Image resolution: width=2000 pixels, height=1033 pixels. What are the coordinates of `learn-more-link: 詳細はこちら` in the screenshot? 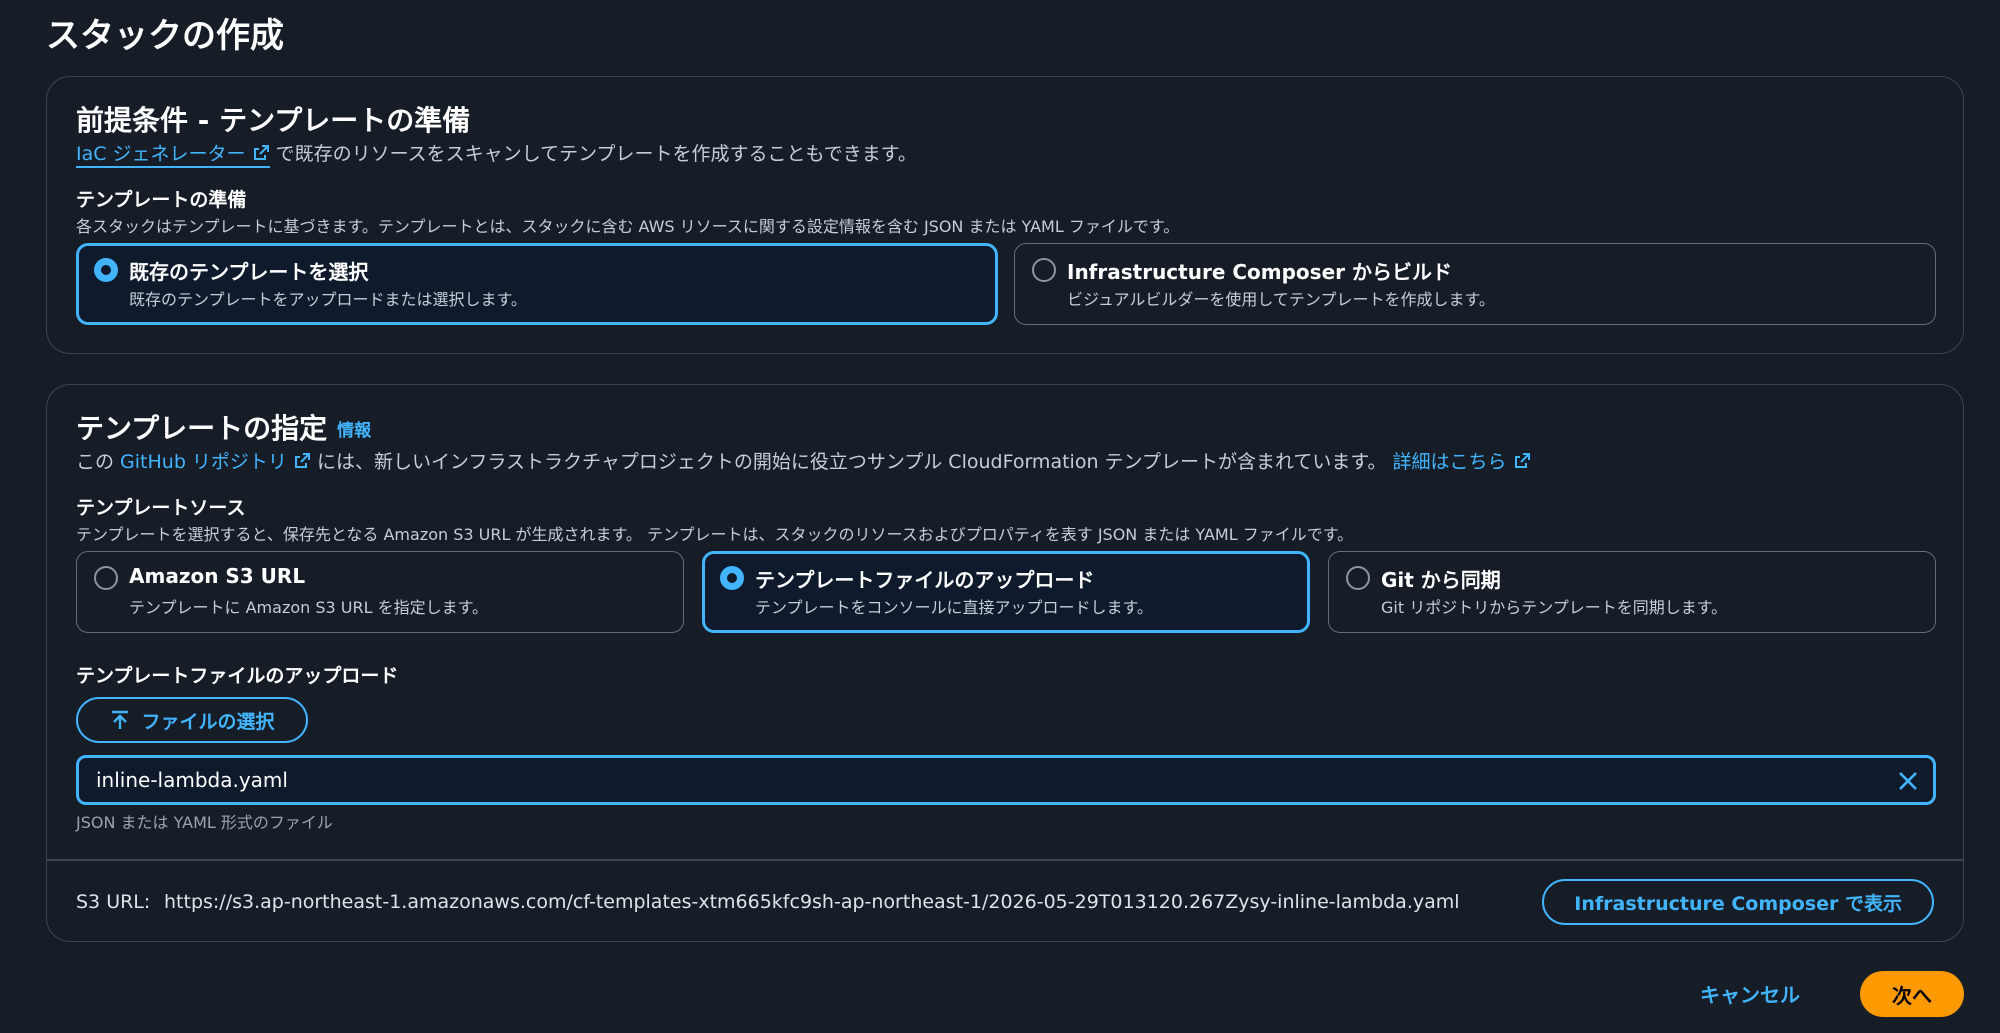 It's located at (1462, 462).